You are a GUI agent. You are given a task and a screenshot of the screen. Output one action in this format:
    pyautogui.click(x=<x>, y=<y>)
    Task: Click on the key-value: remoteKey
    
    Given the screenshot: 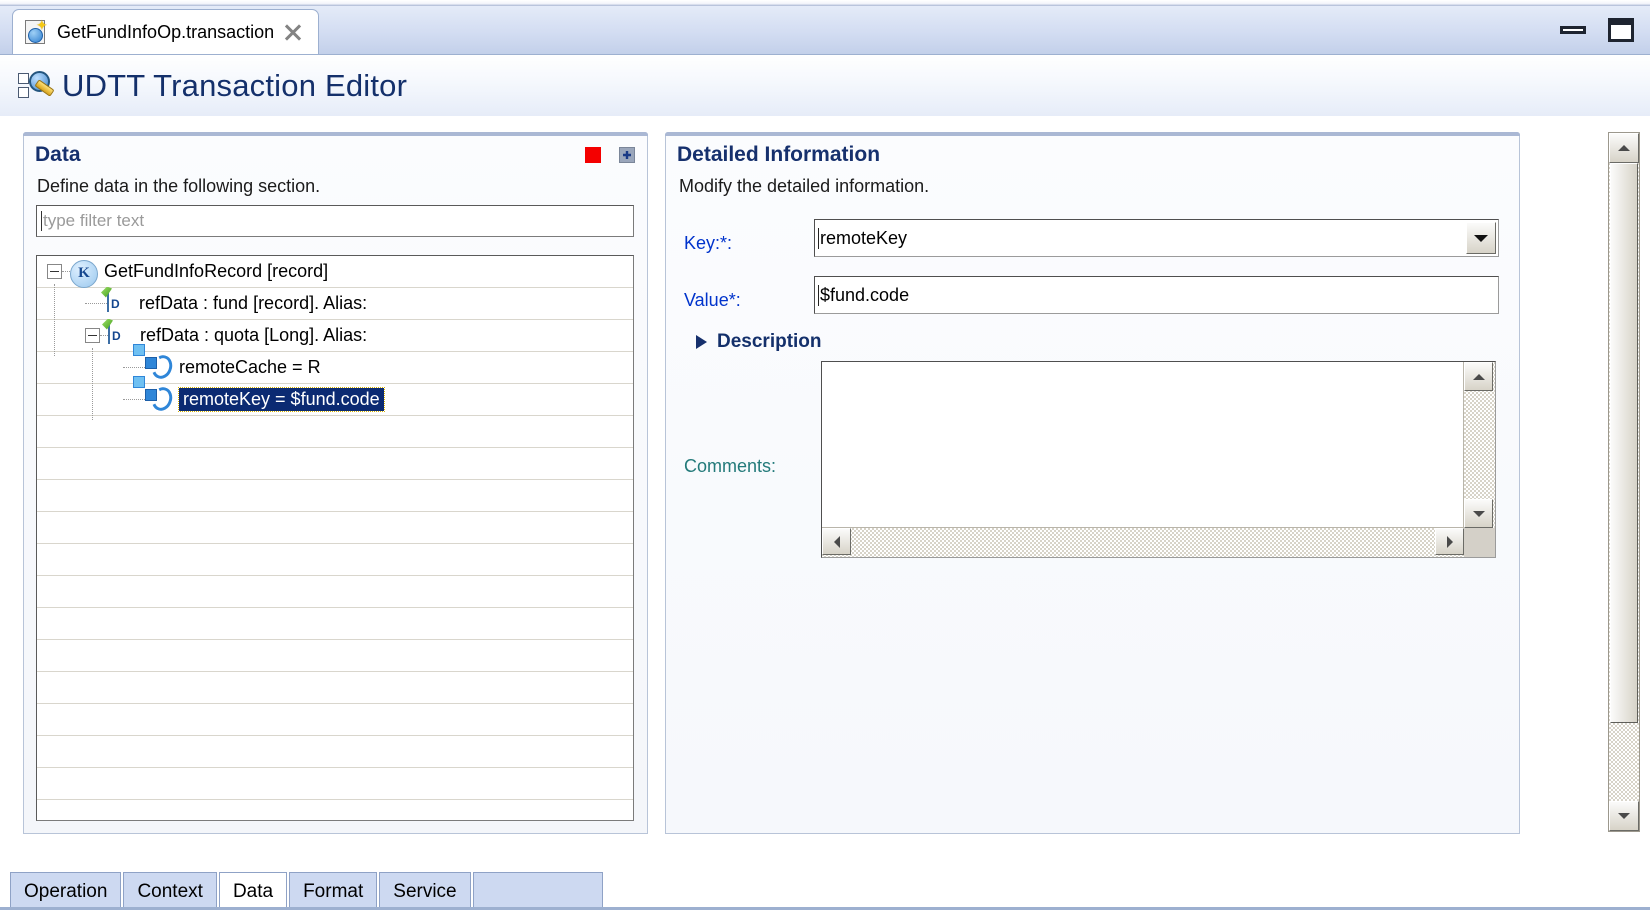 What is the action you would take?
    pyautogui.click(x=864, y=237)
    